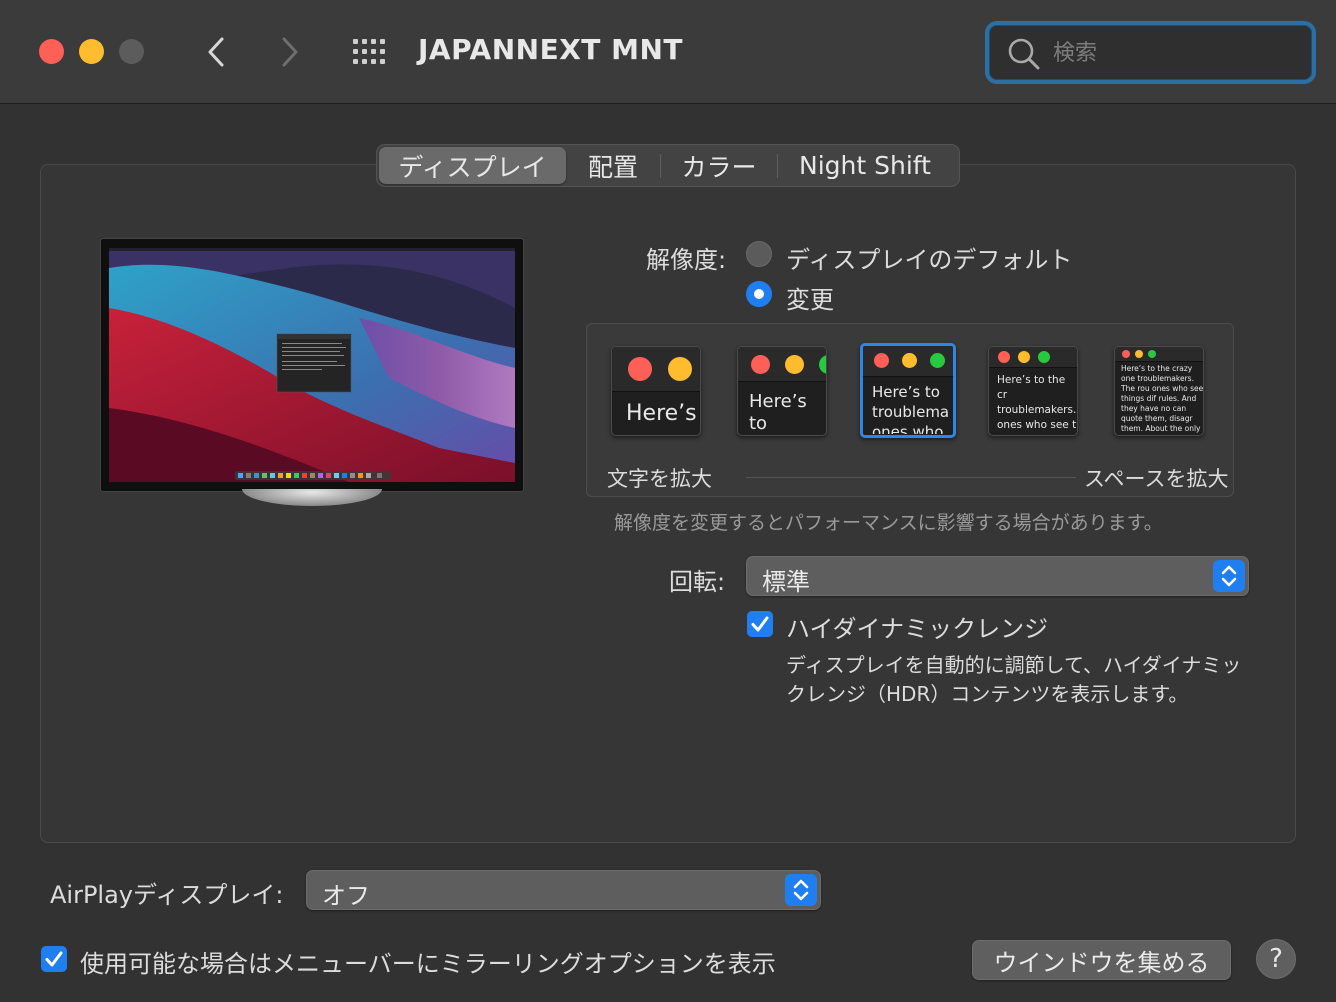 The height and width of the screenshot is (1002, 1336). What do you see at coordinates (778, 412) in the screenshot?
I see `preview-text: Here’s to troublem` at bounding box center [778, 412].